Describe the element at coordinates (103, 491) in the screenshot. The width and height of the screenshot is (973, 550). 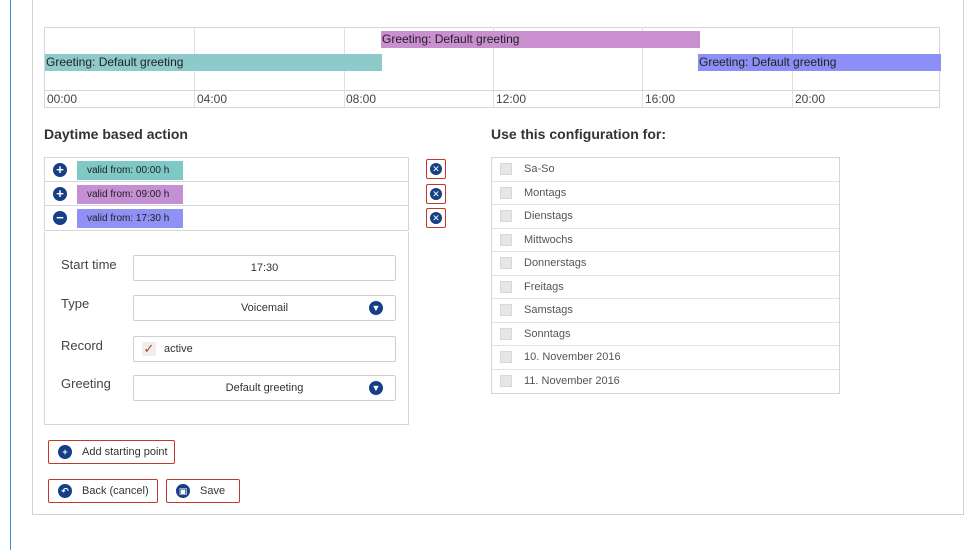
I see `back-cancel-button: ↶ Back (cancel)` at that location.